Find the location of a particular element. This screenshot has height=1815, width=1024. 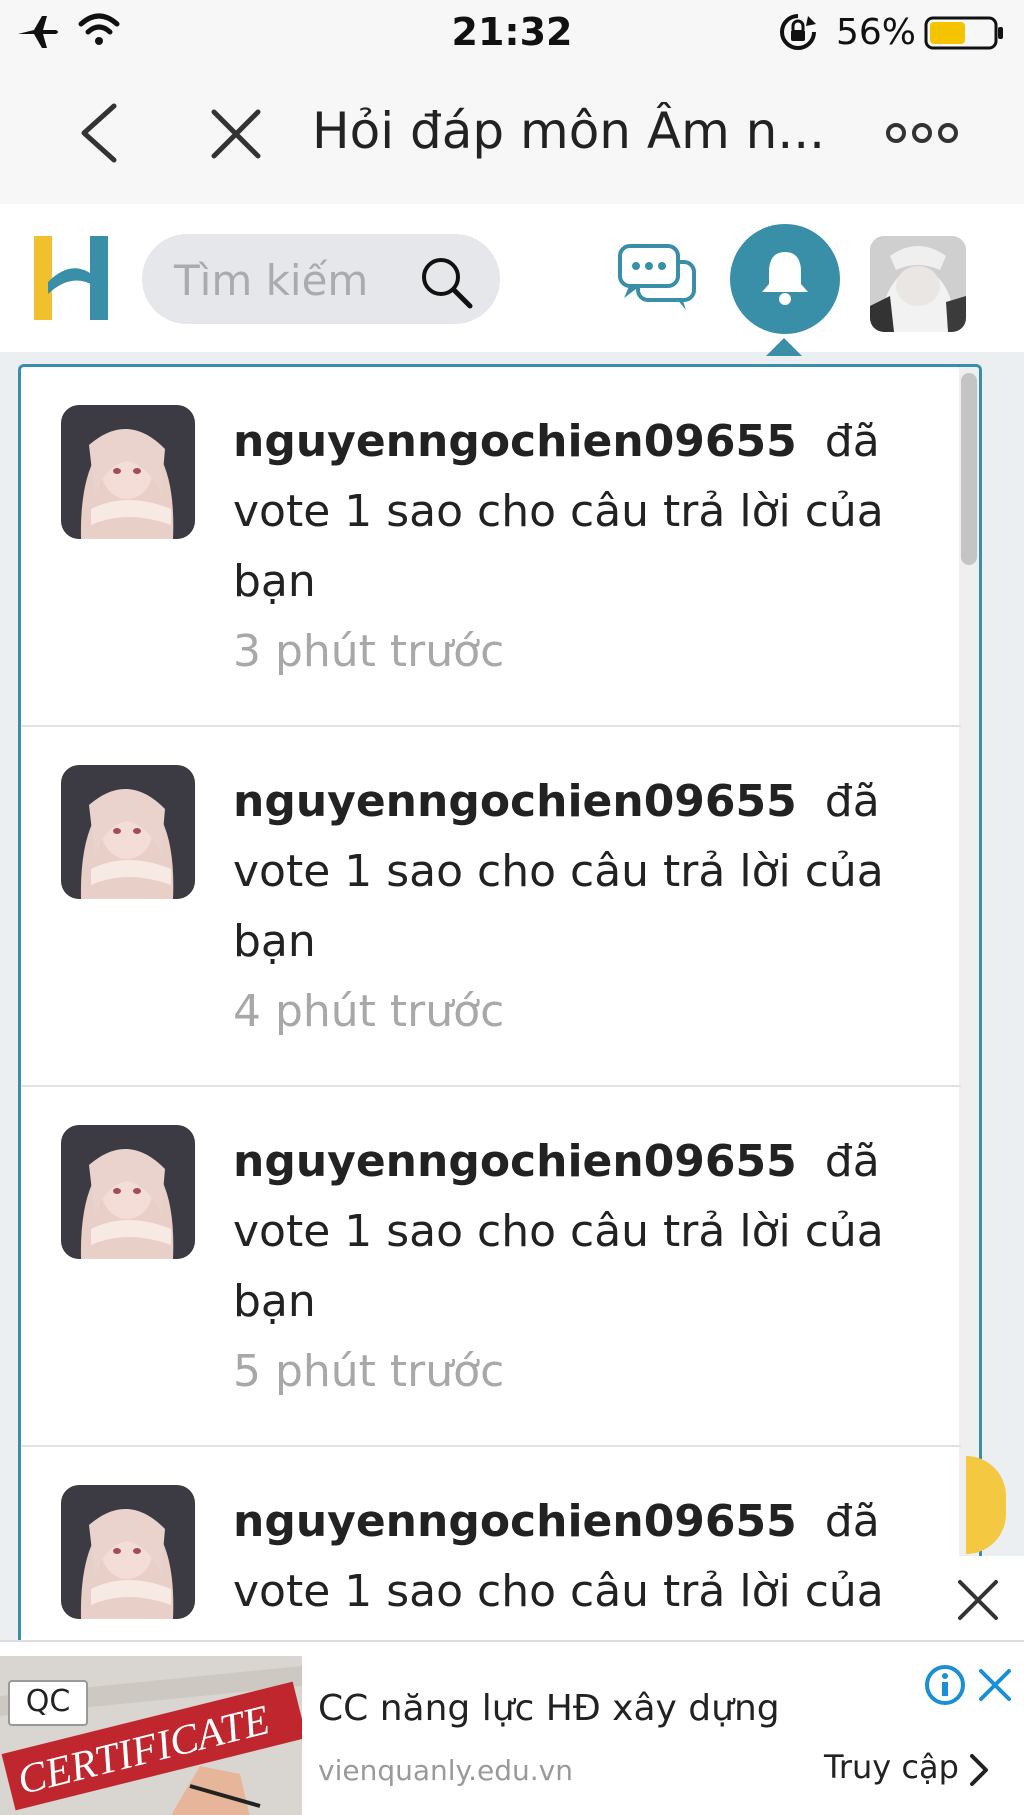

ad-image: CERTIFICATE QC is located at coordinates (151, 1735).